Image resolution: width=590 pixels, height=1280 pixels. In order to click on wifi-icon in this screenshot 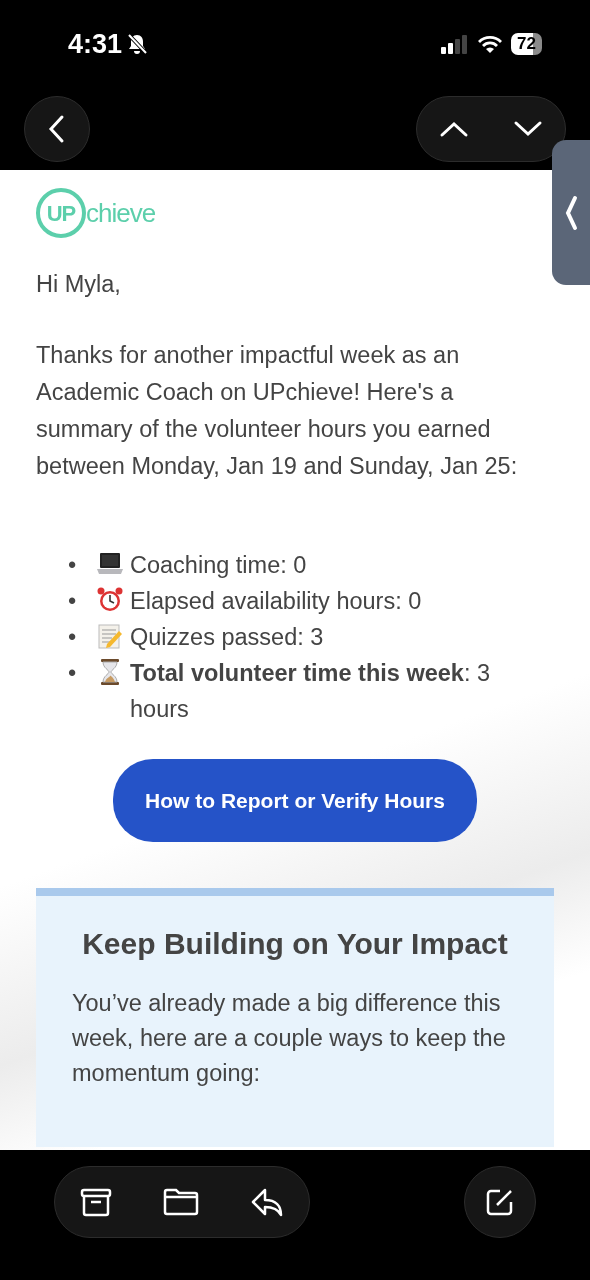, I will do `click(490, 44)`.